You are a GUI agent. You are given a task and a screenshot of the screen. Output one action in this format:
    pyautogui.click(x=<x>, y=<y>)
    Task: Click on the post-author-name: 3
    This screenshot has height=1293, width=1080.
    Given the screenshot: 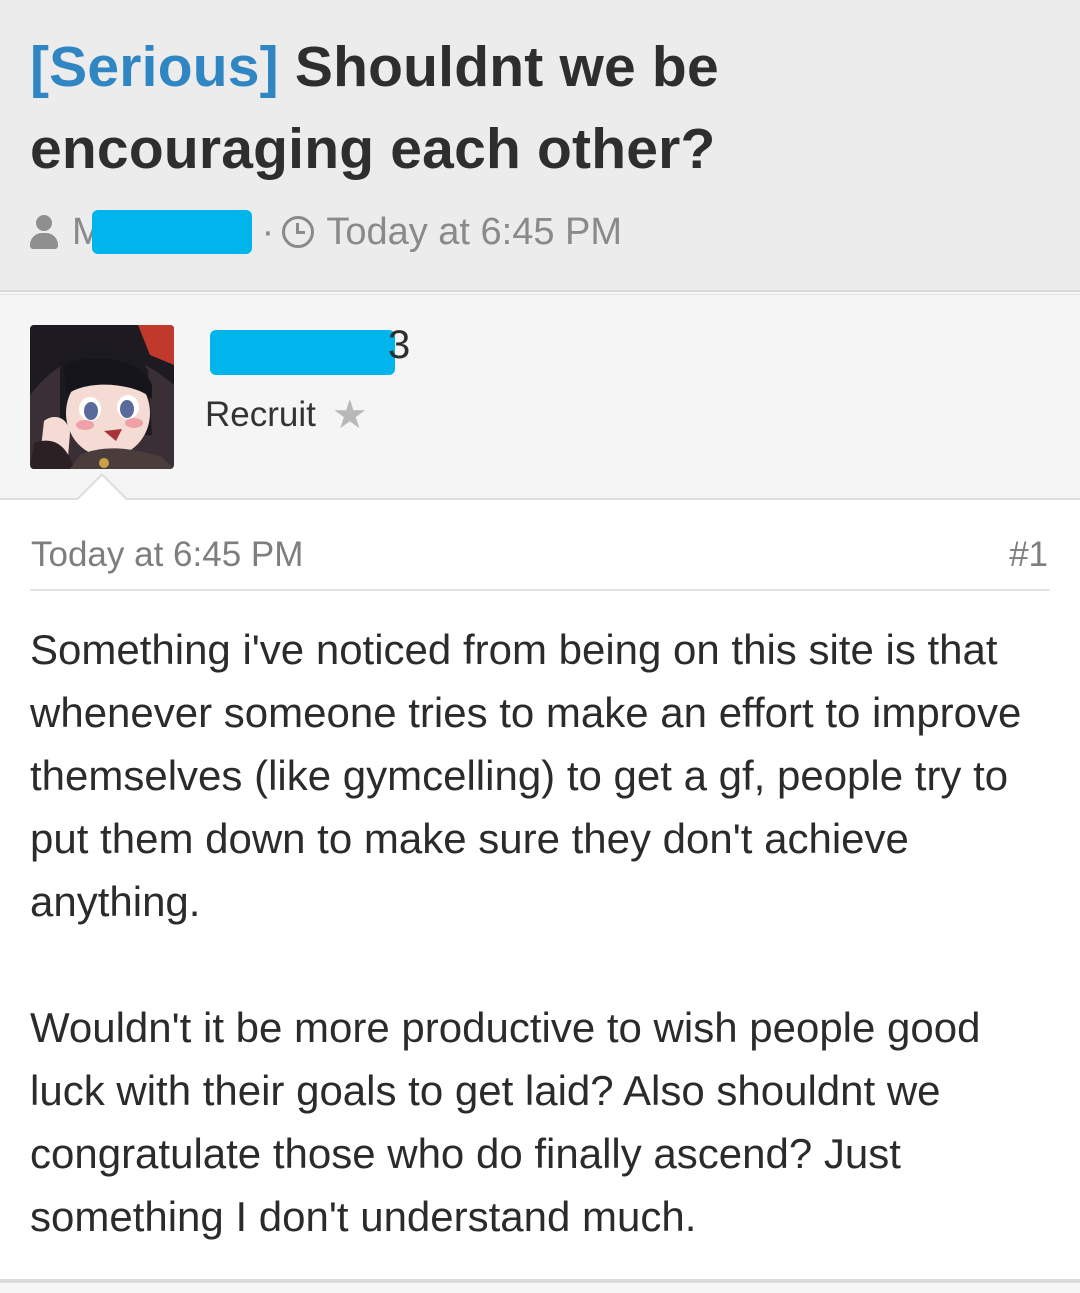 What is the action you would take?
    pyautogui.click(x=399, y=345)
    